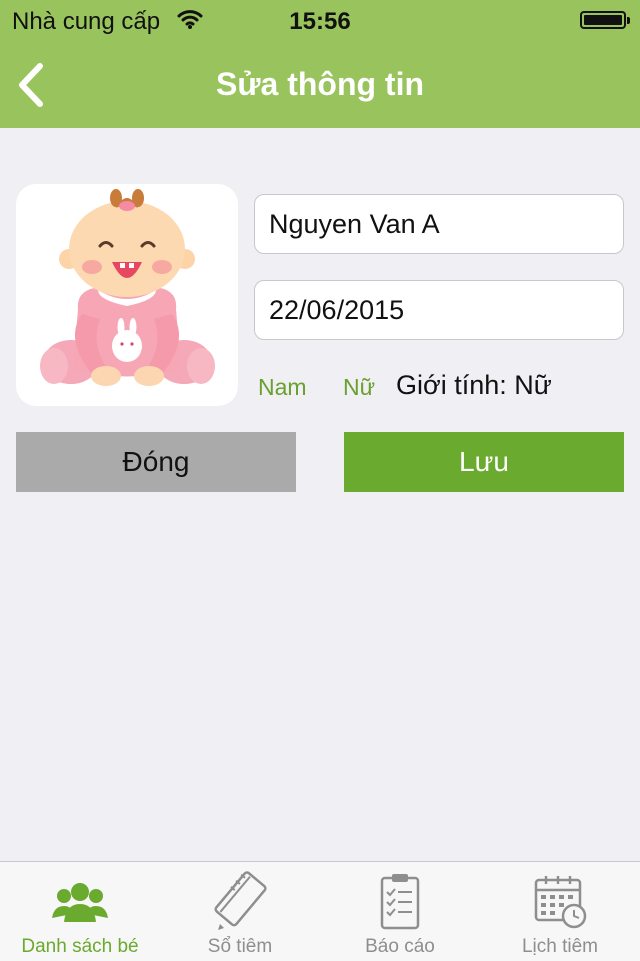 Image resolution: width=640 pixels, height=961 pixels. Describe the element at coordinates (282, 387) in the screenshot. I see `gender-option-male: Nam` at that location.